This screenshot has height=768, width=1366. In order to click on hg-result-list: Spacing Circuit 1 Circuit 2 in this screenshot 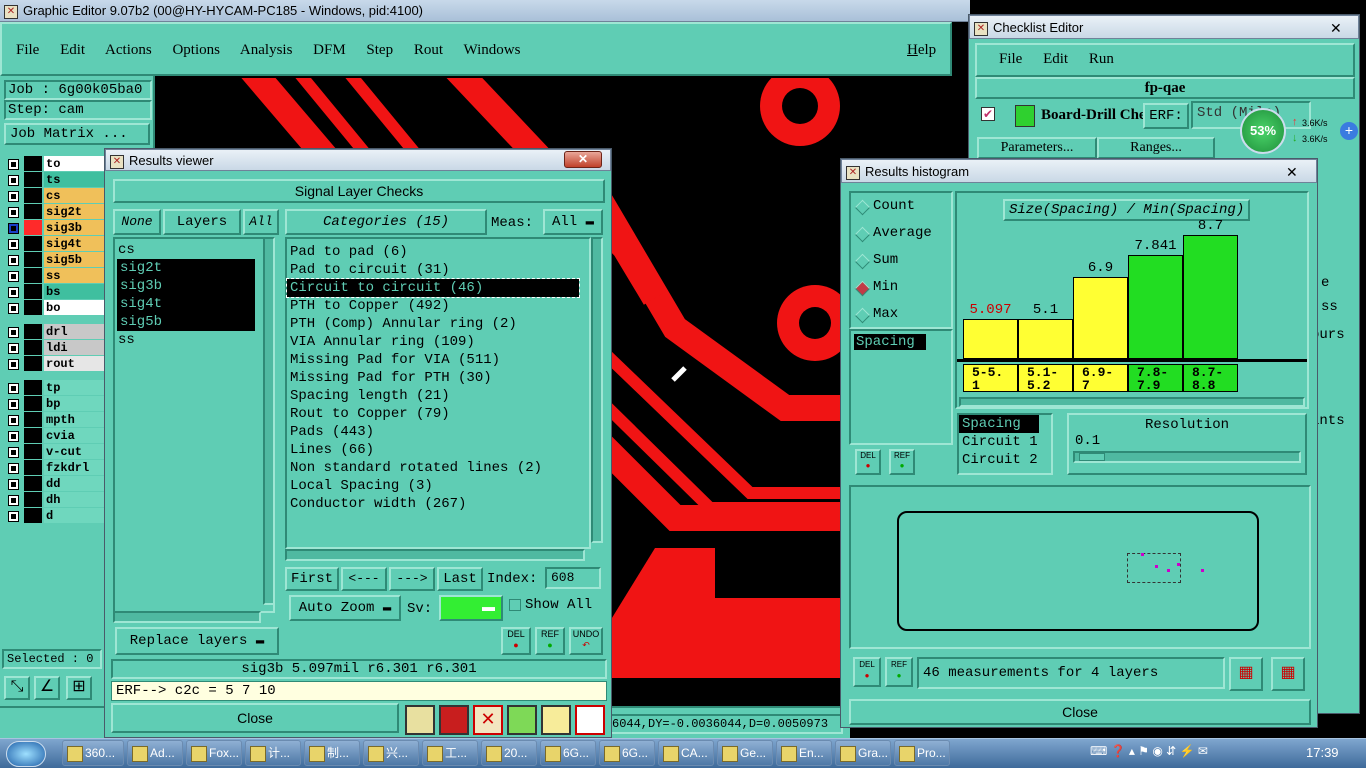, I will do `click(1005, 444)`.